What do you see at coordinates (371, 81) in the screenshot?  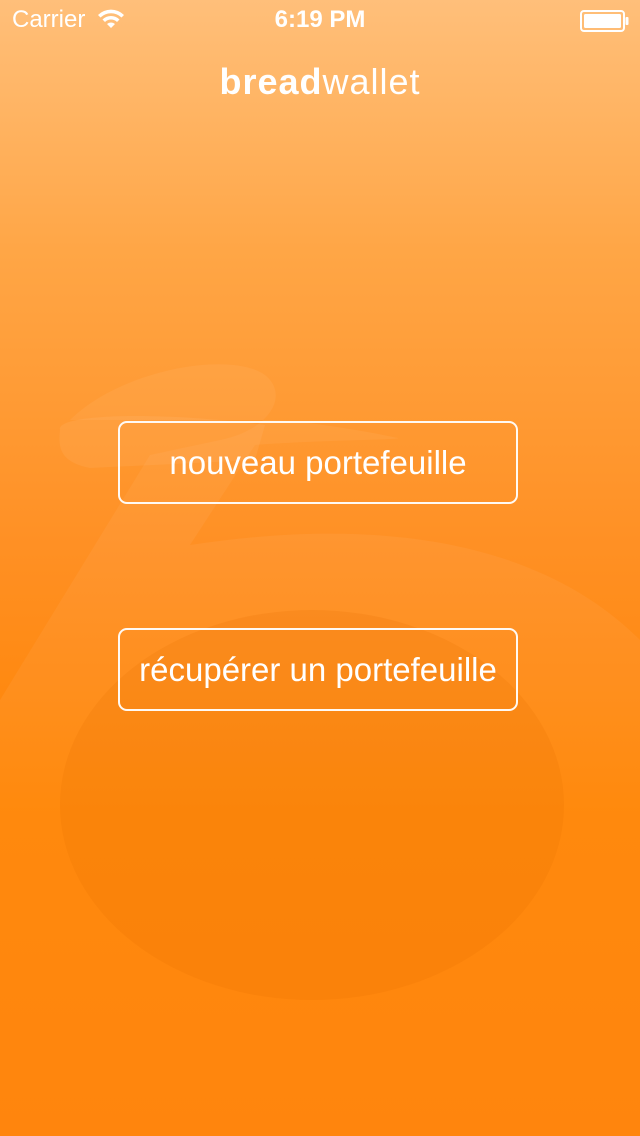 I see `app-title-light: wallet` at bounding box center [371, 81].